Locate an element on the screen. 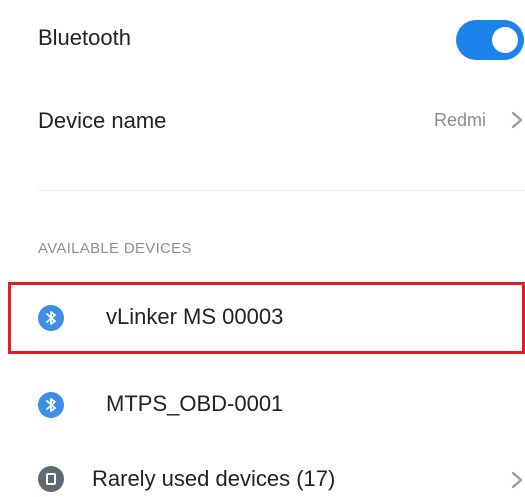 The height and width of the screenshot is (497, 525). highlight-box is located at coordinates (266, 318).